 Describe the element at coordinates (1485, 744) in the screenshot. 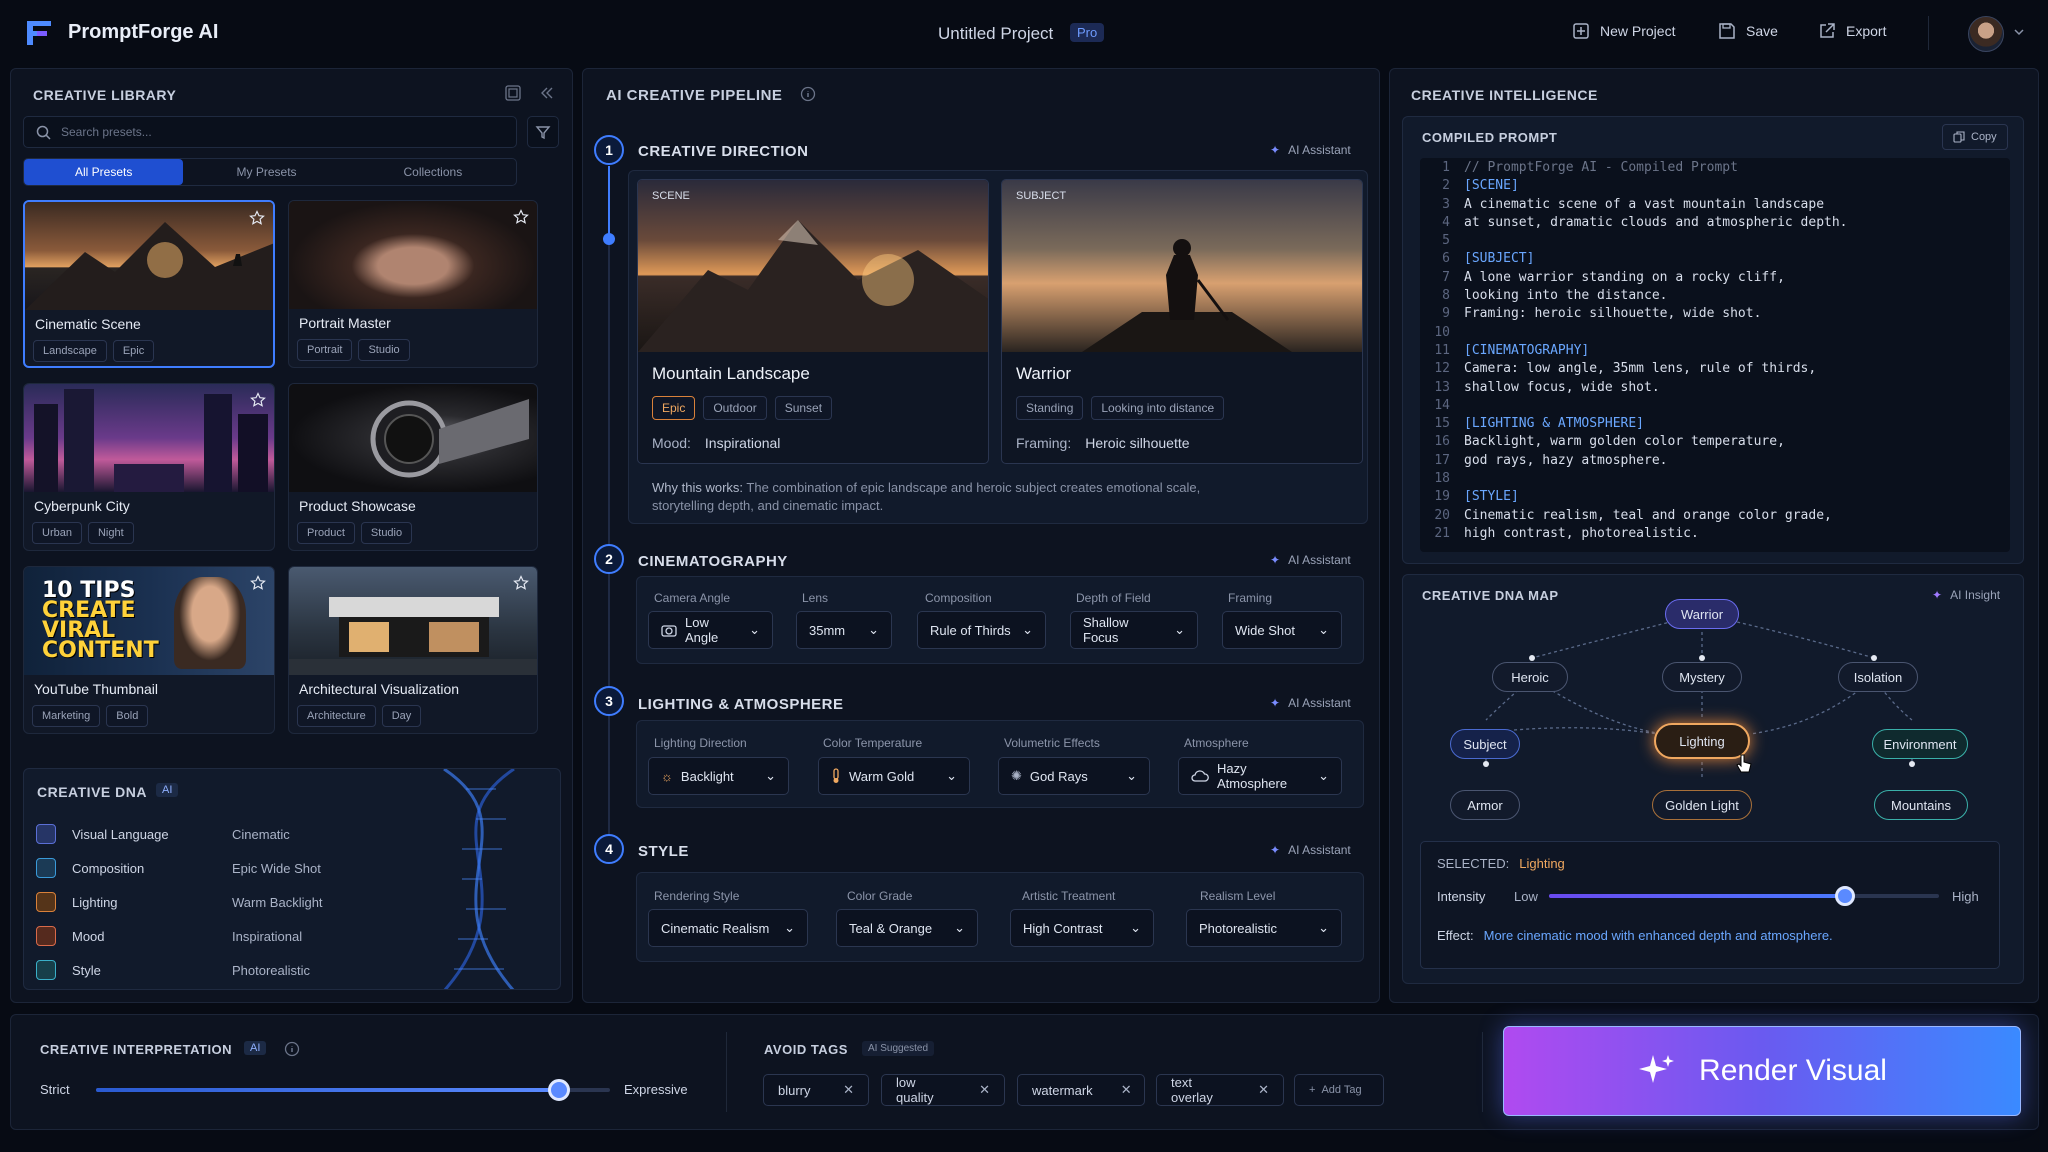

I see `dna-node-subject: Subject` at that location.